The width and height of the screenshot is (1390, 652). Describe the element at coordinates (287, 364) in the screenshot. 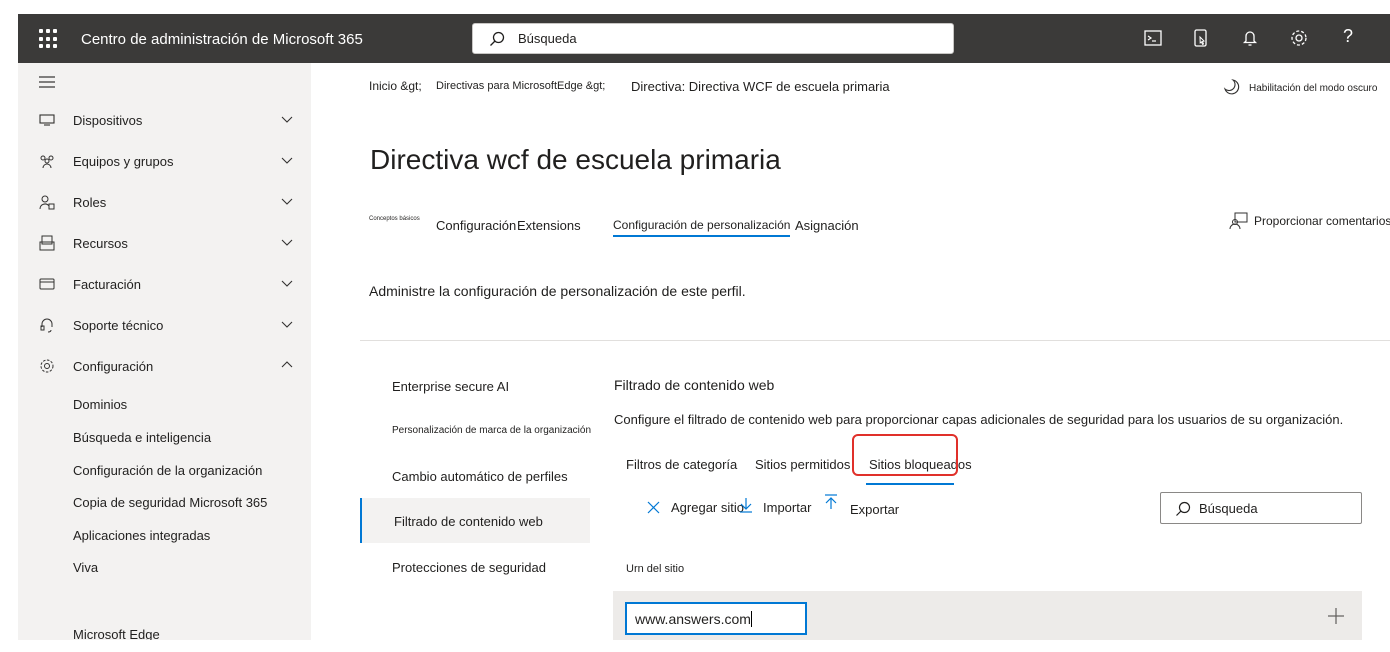

I see `chevron-up-icon` at that location.